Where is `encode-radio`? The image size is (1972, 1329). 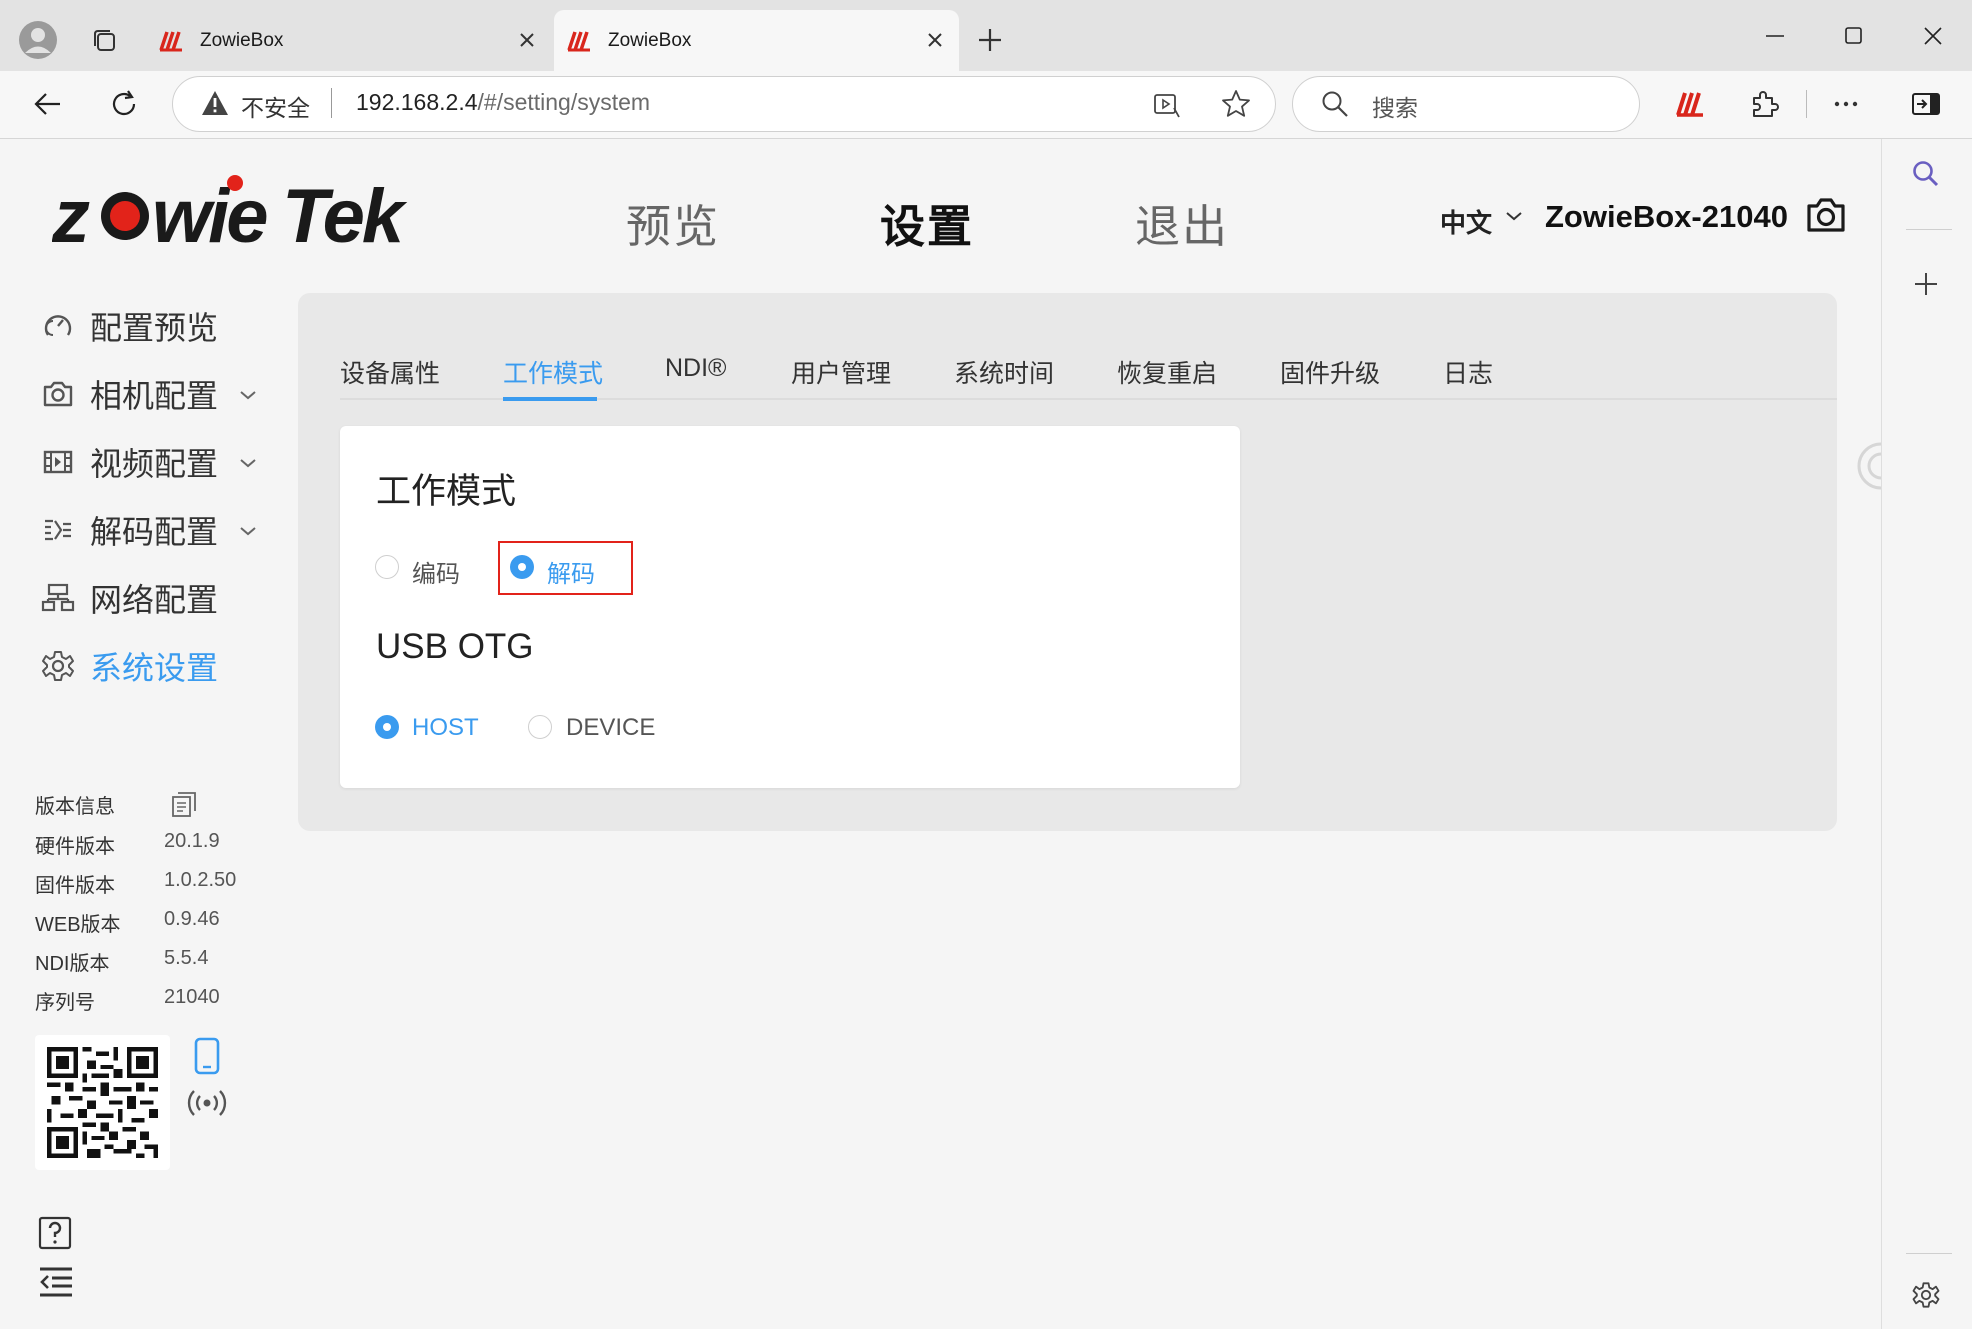 encode-radio is located at coordinates (387, 567).